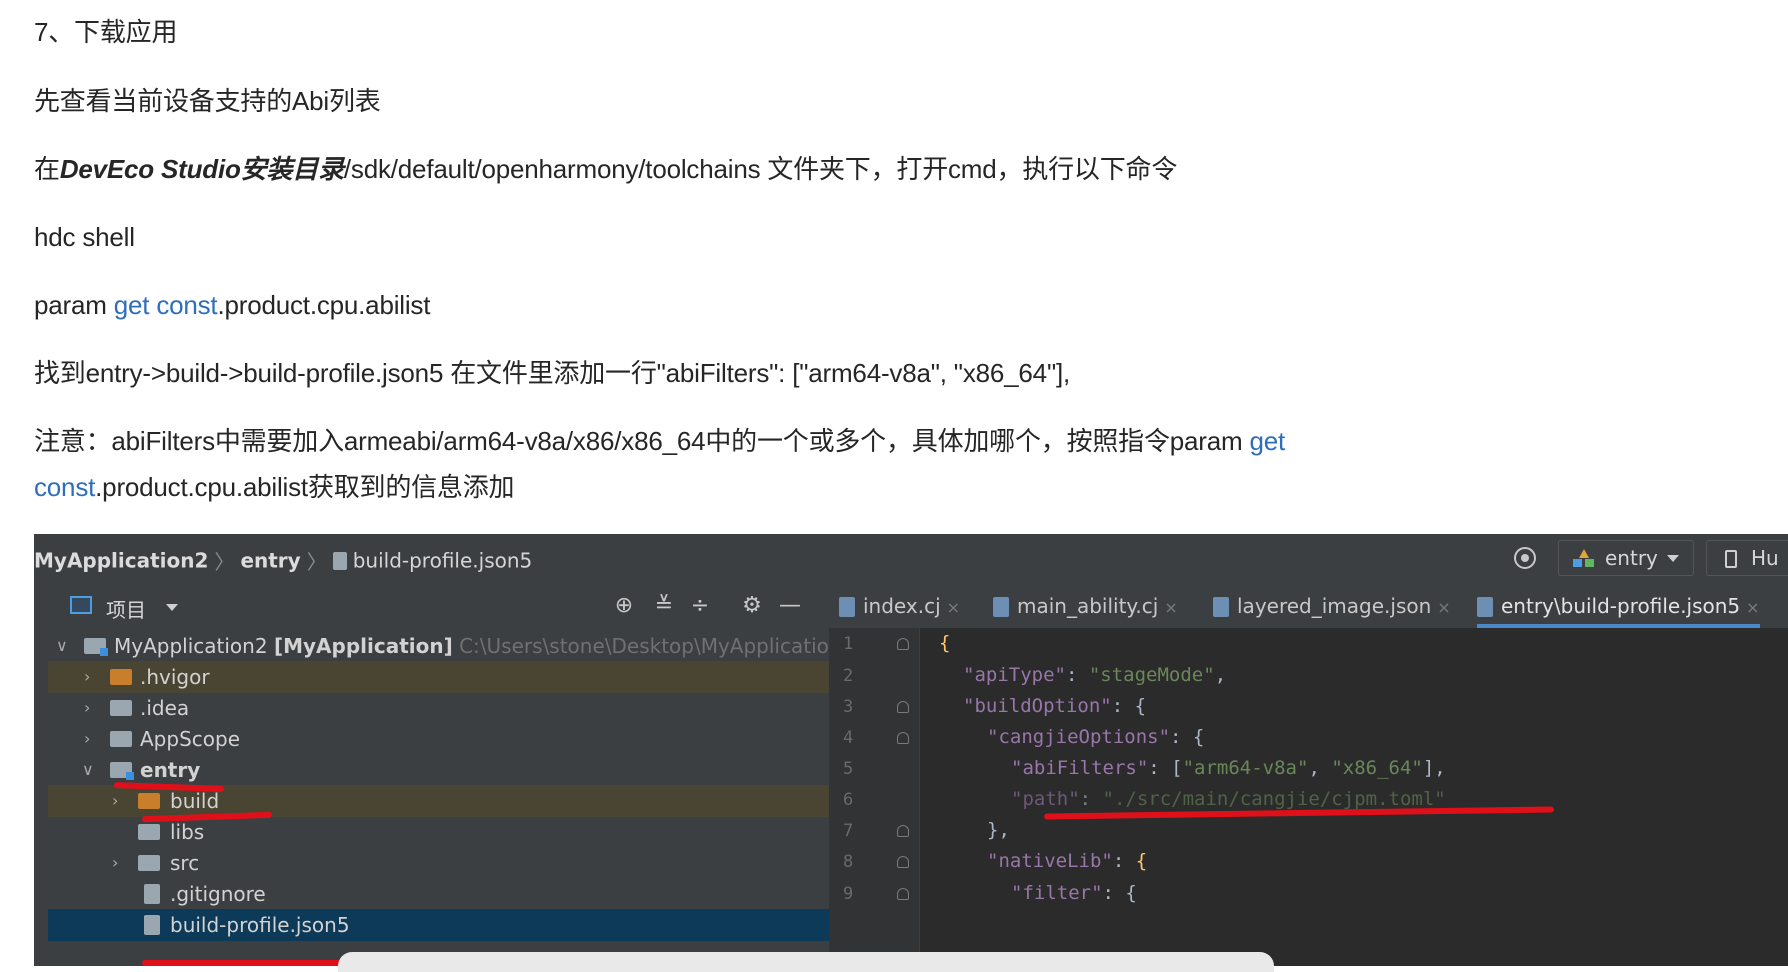 The height and width of the screenshot is (972, 1788). I want to click on tab-label: index.cj, so click(902, 606).